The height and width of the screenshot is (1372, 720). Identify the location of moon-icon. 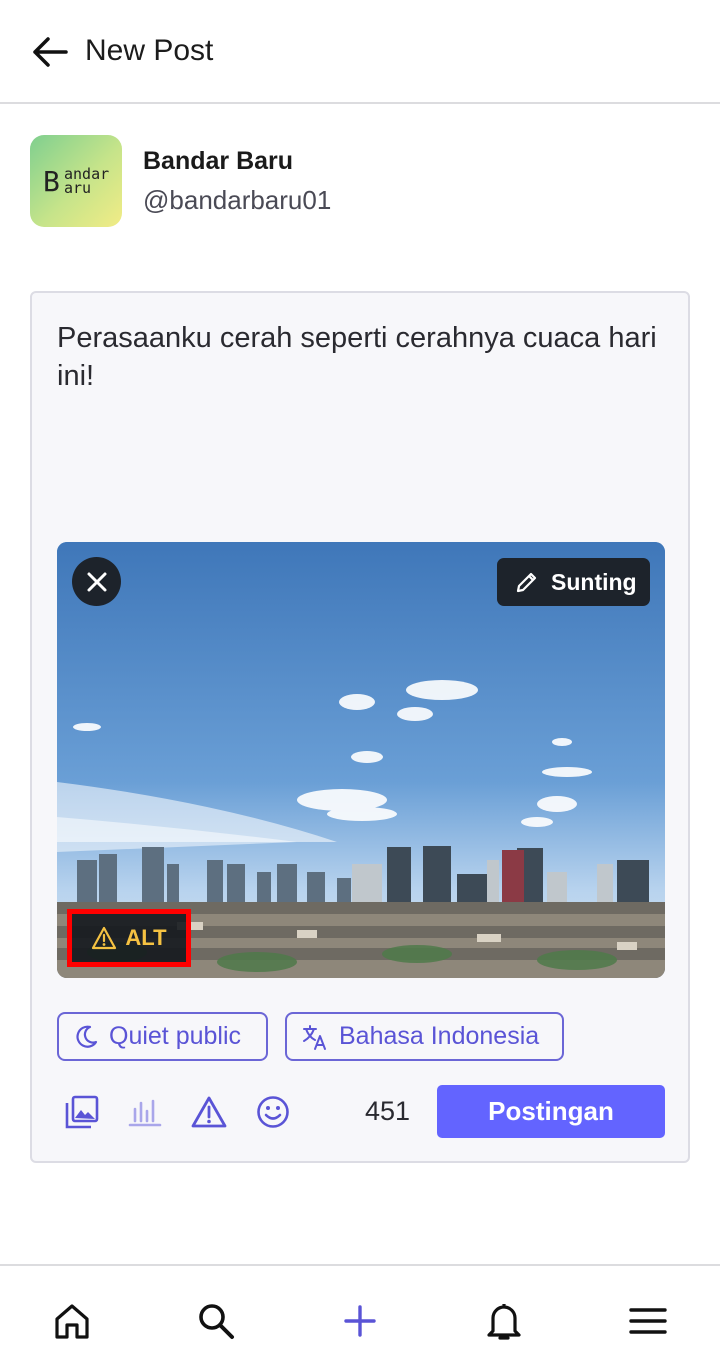
(87, 1036).